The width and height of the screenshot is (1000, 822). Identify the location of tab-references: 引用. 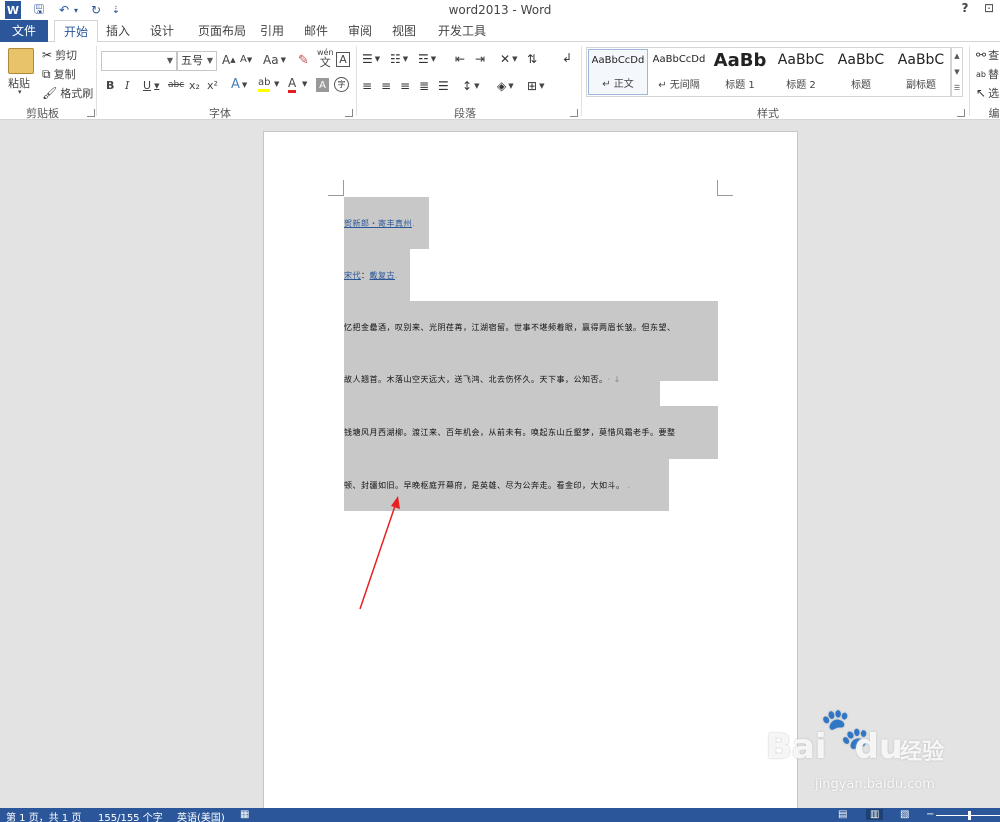
(272, 31).